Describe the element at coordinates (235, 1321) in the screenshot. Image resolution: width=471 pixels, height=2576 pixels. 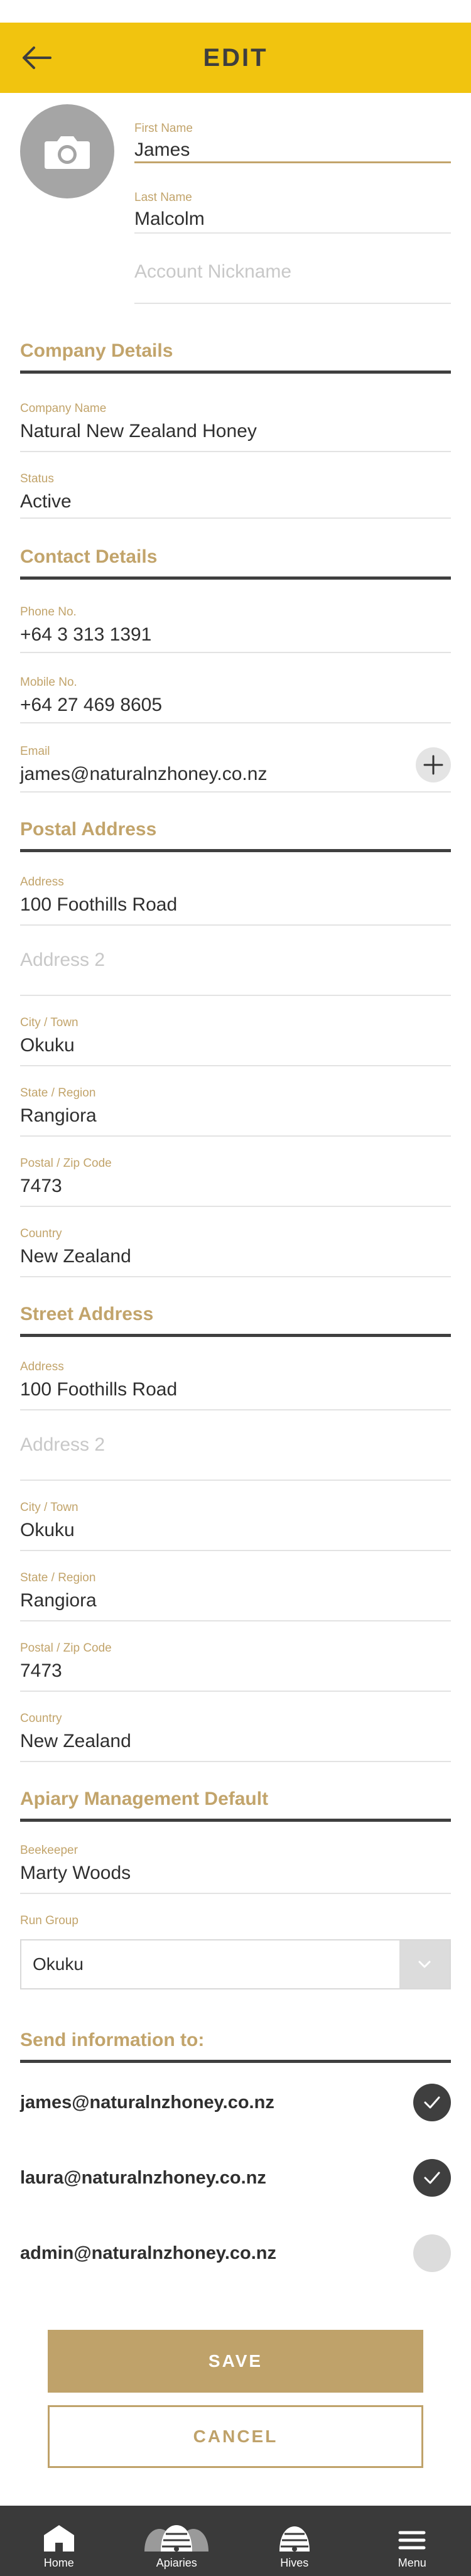
I see `street-address-title: Street Address` at that location.